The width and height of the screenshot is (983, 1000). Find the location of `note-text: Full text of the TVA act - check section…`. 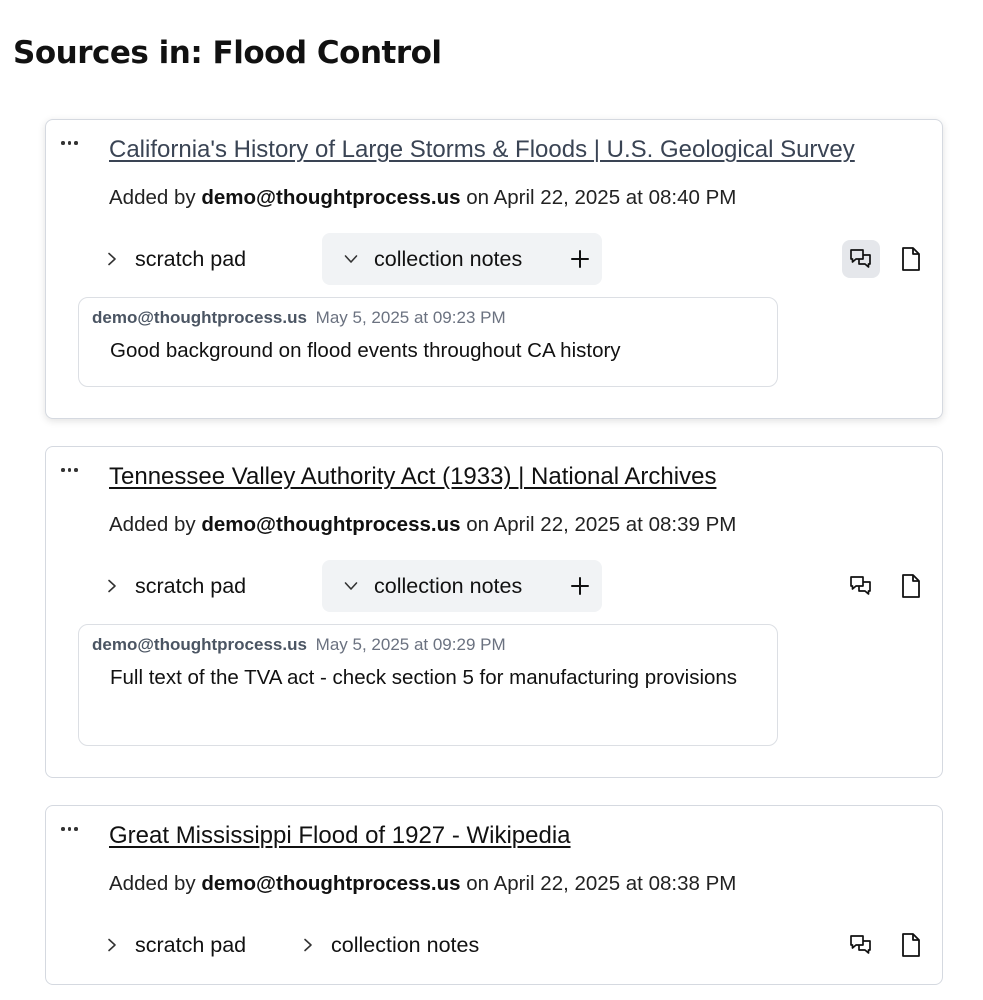

note-text: Full text of the TVA act - check section… is located at coordinates (424, 677).